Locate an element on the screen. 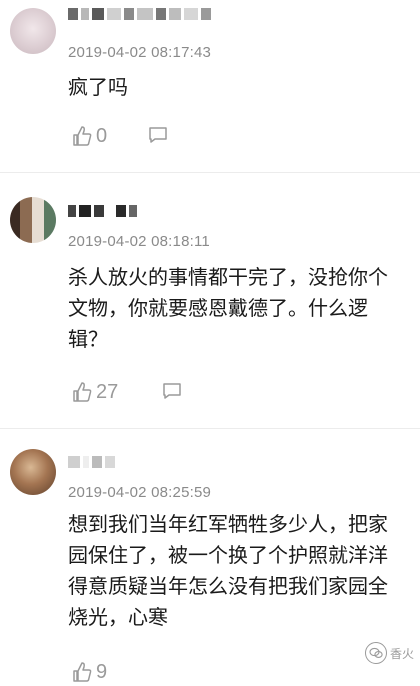  comment-actions: 0 is located at coordinates (89, 136).